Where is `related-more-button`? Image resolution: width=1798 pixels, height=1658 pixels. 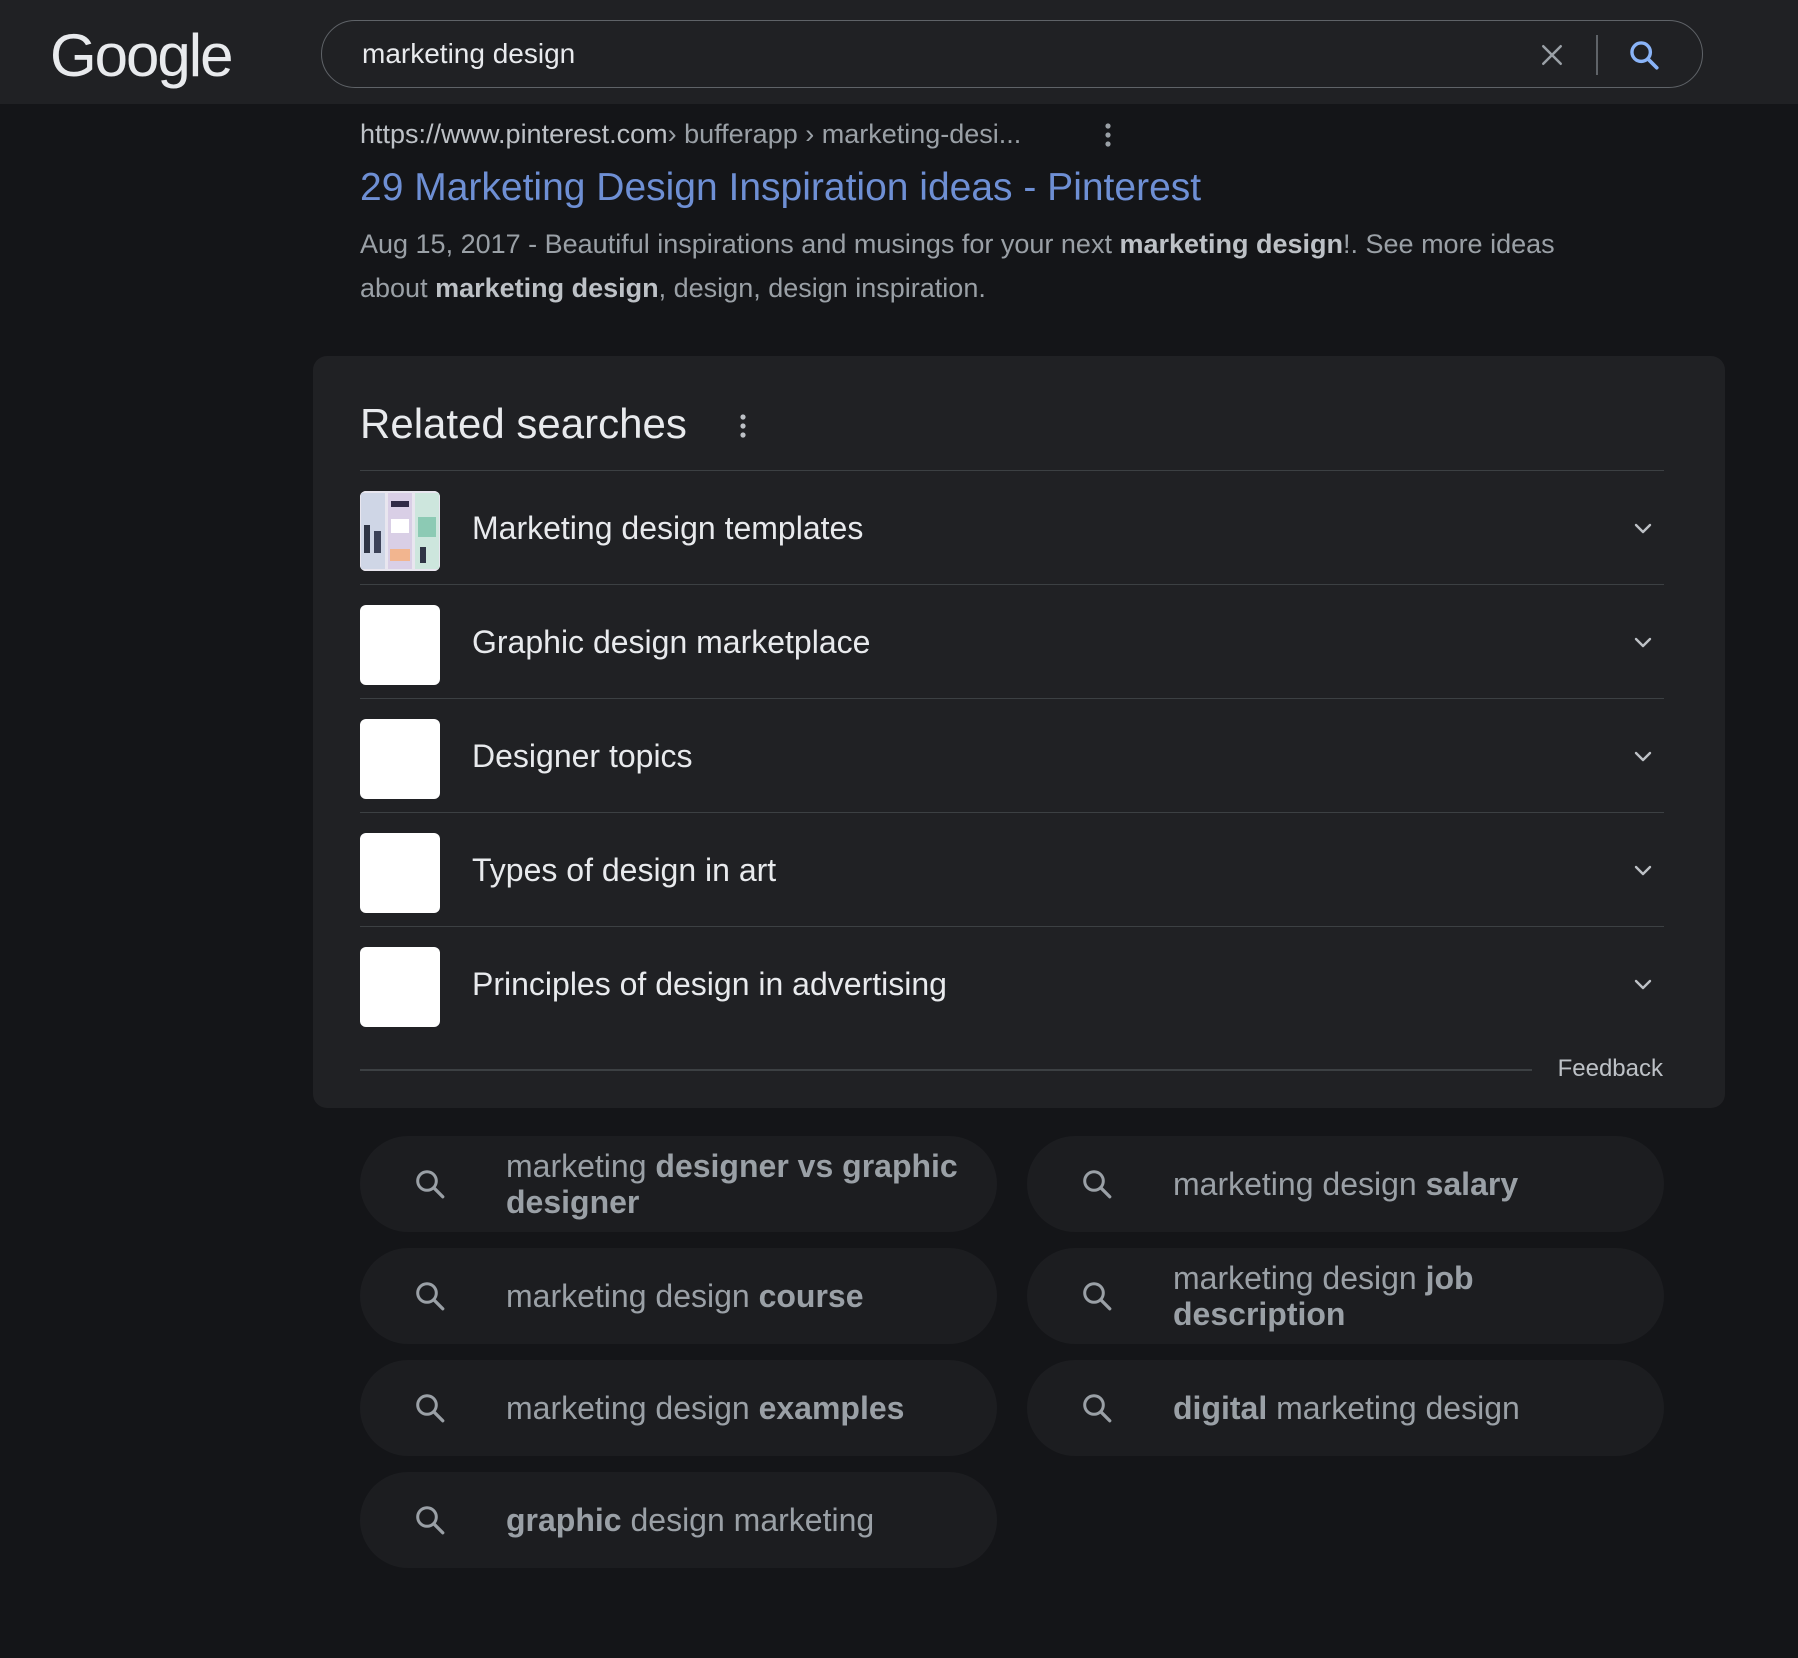
related-more-button is located at coordinates (743, 426).